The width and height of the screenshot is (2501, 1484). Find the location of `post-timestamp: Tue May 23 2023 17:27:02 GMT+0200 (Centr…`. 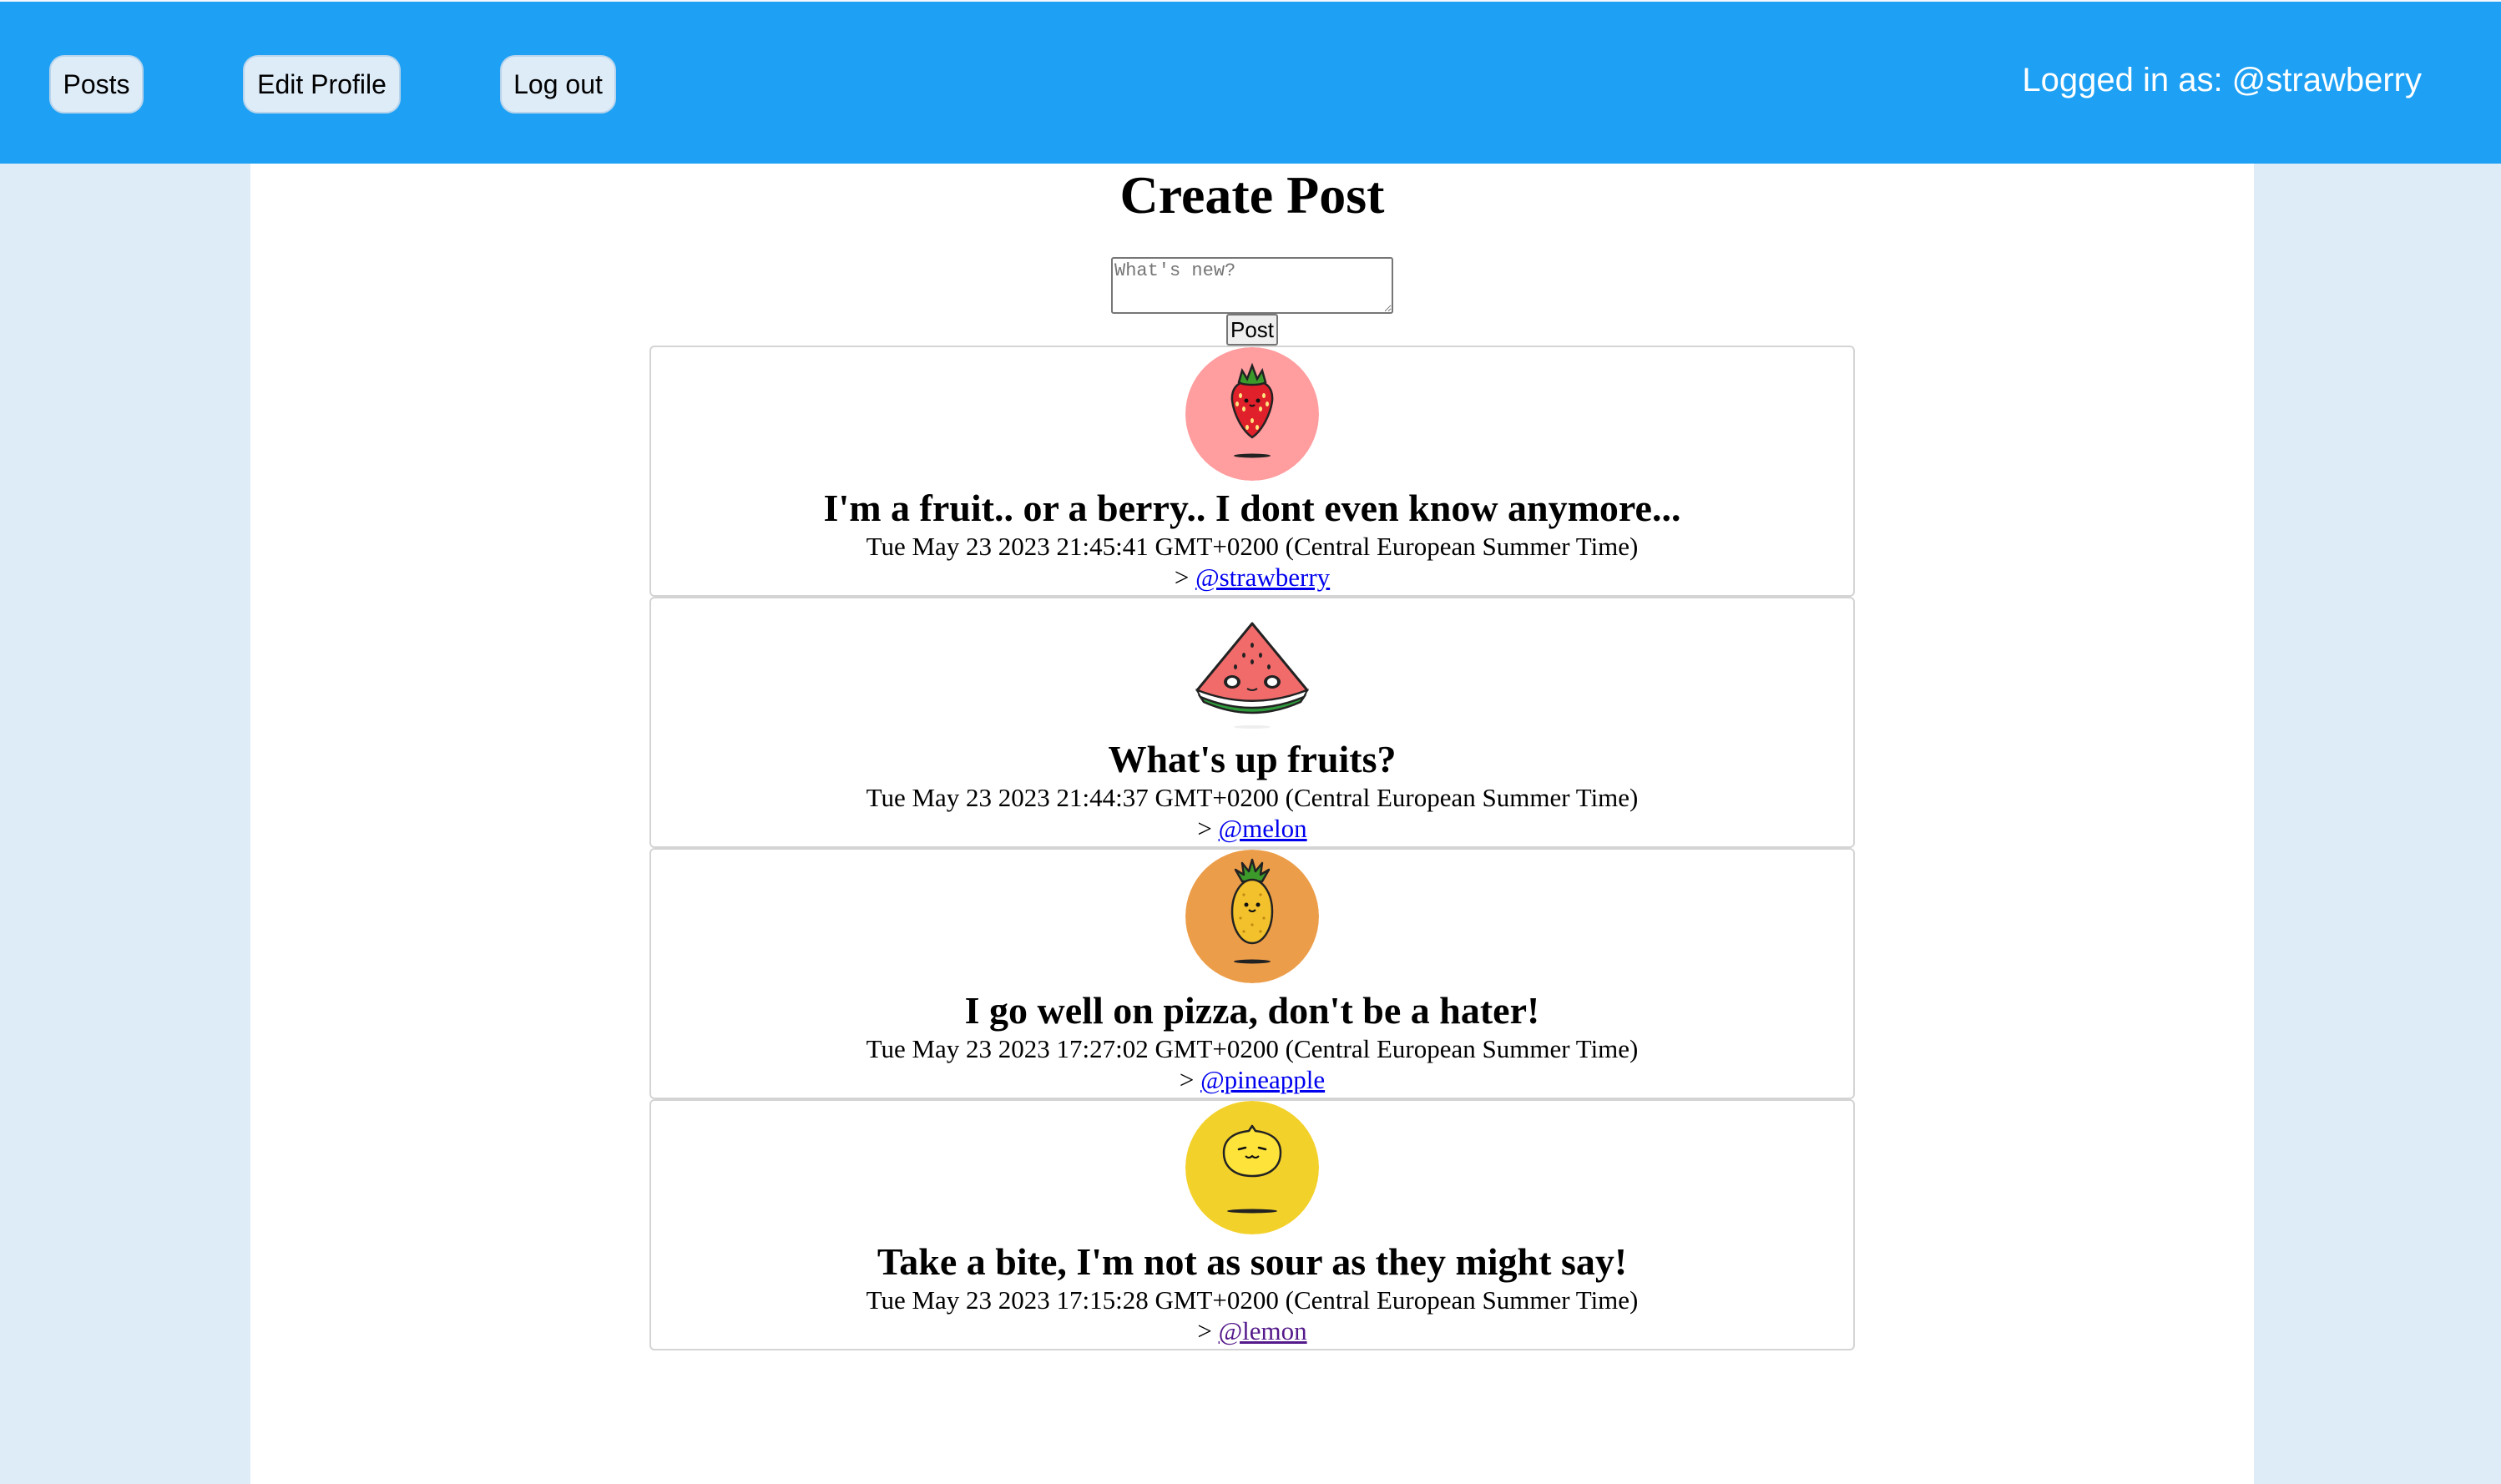

post-timestamp: Tue May 23 2023 17:27:02 GMT+0200 (Centr… is located at coordinates (1252, 1048).